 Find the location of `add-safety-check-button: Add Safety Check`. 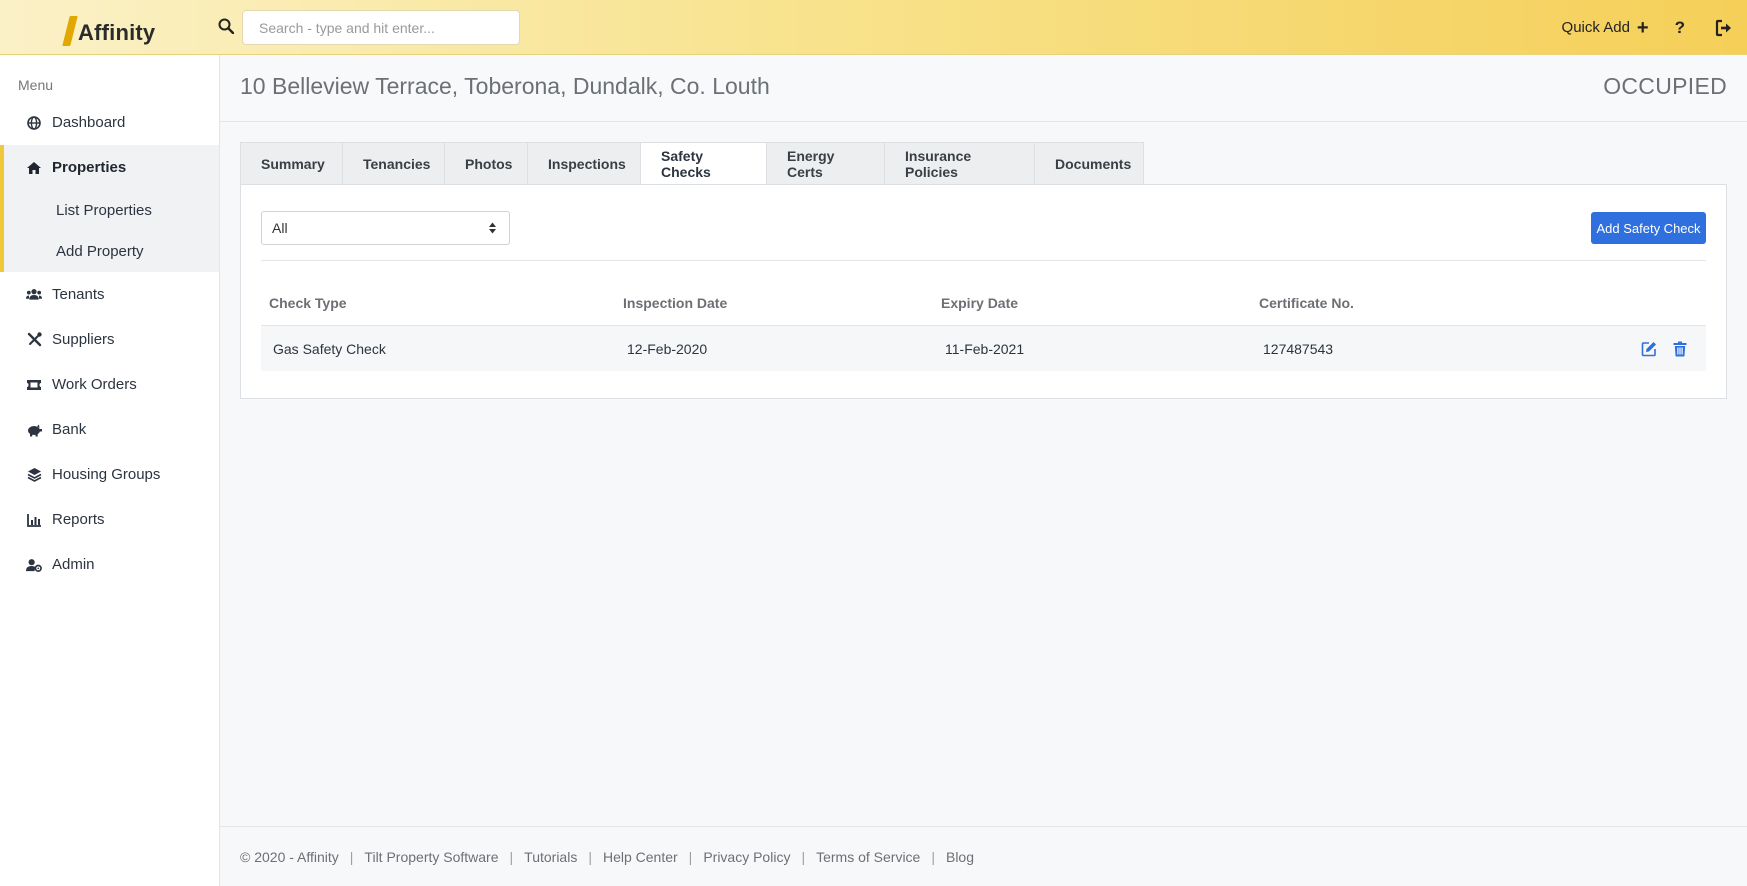

add-safety-check-button: Add Safety Check is located at coordinates (1648, 228).